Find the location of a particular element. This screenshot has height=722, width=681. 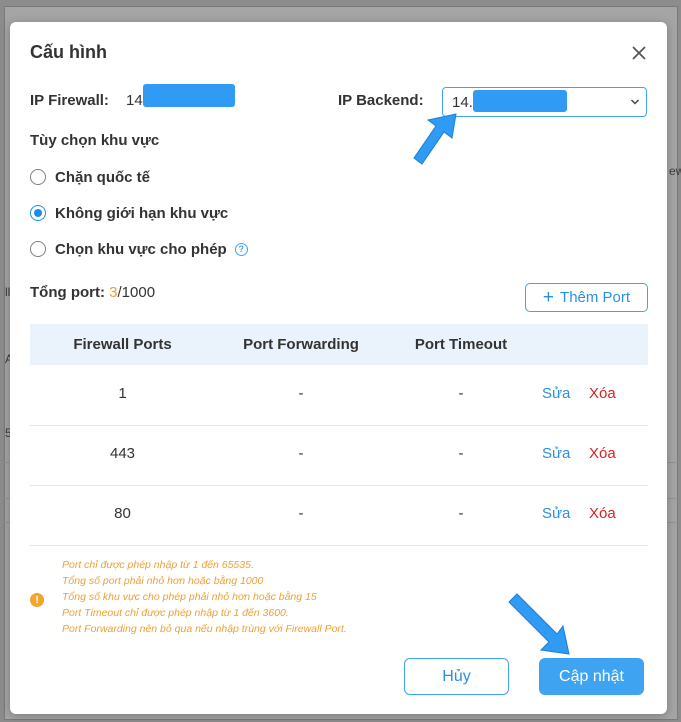

cell-firewall-port: 1 is located at coordinates (122, 393).